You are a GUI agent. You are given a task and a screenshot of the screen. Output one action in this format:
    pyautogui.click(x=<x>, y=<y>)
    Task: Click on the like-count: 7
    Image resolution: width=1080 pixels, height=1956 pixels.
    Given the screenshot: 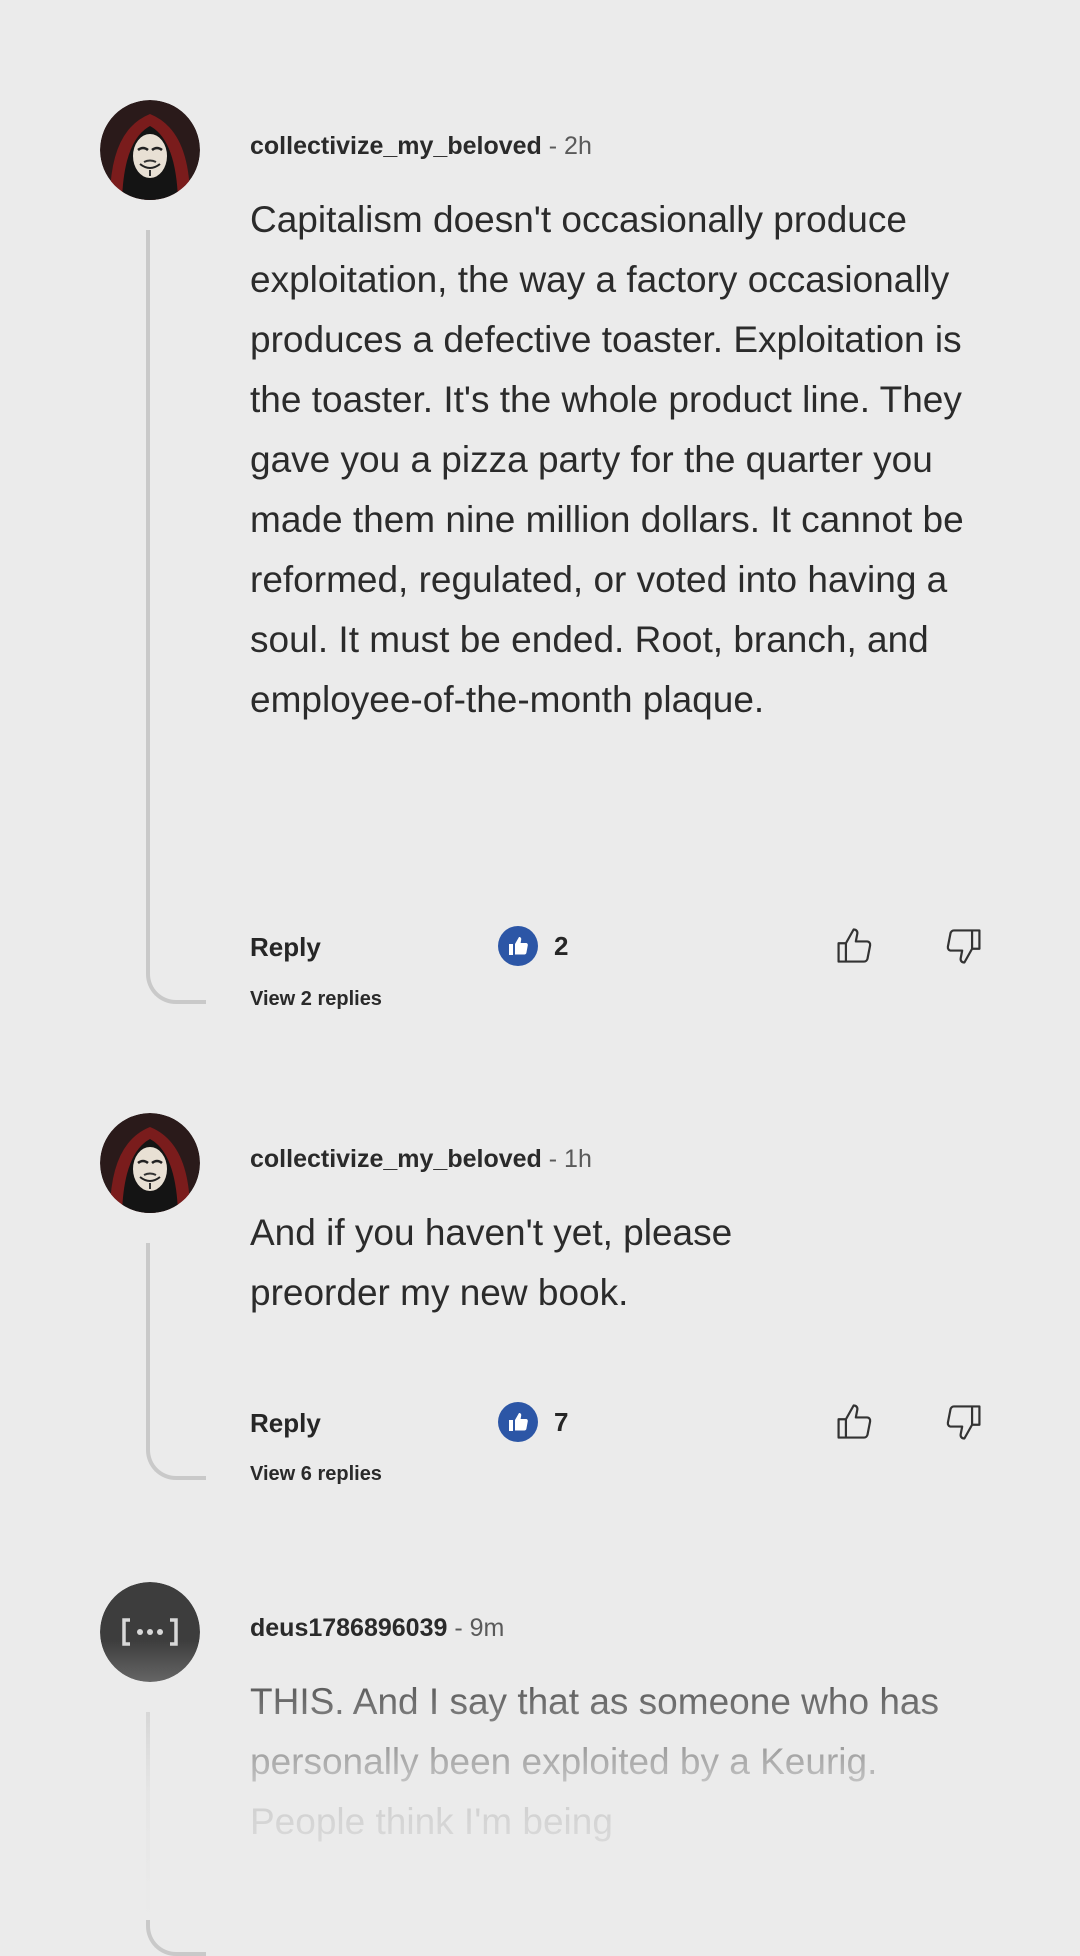 What is the action you would take?
    pyautogui.click(x=561, y=1421)
    